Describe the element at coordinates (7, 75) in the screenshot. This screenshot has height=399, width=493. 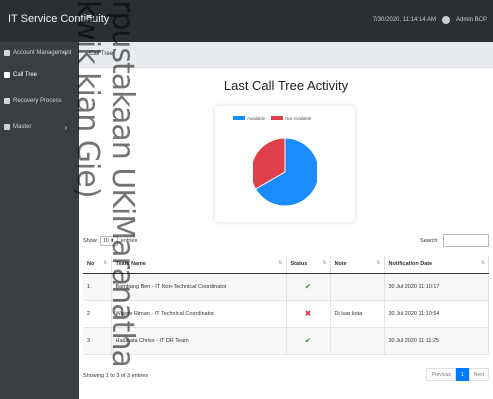
I see `call-tree-icon` at that location.